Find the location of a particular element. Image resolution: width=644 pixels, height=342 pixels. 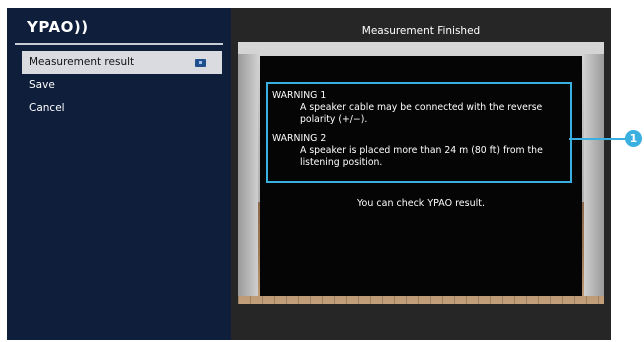

ypao-logo: YPAO)) is located at coordinates (58, 27).